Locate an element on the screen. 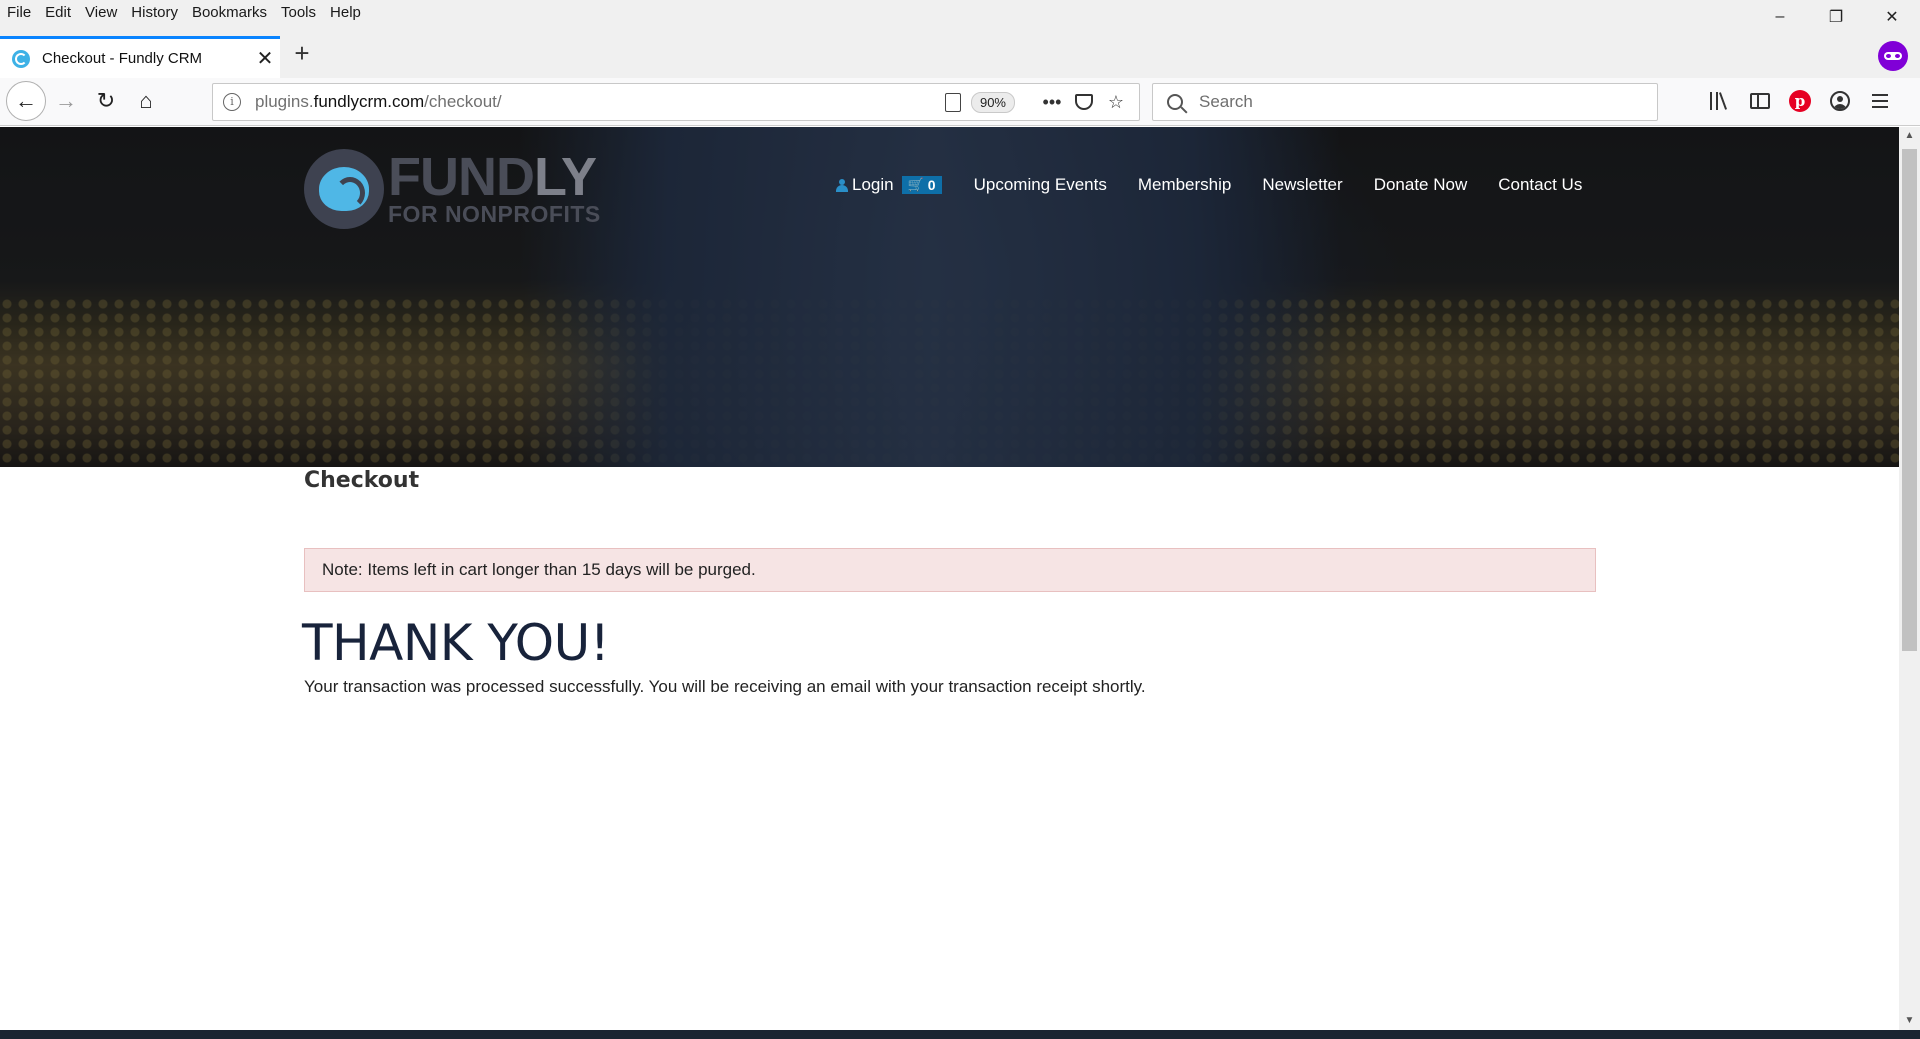 The image size is (1920, 1039). page-actions-icon: ••• is located at coordinates (1052, 102).